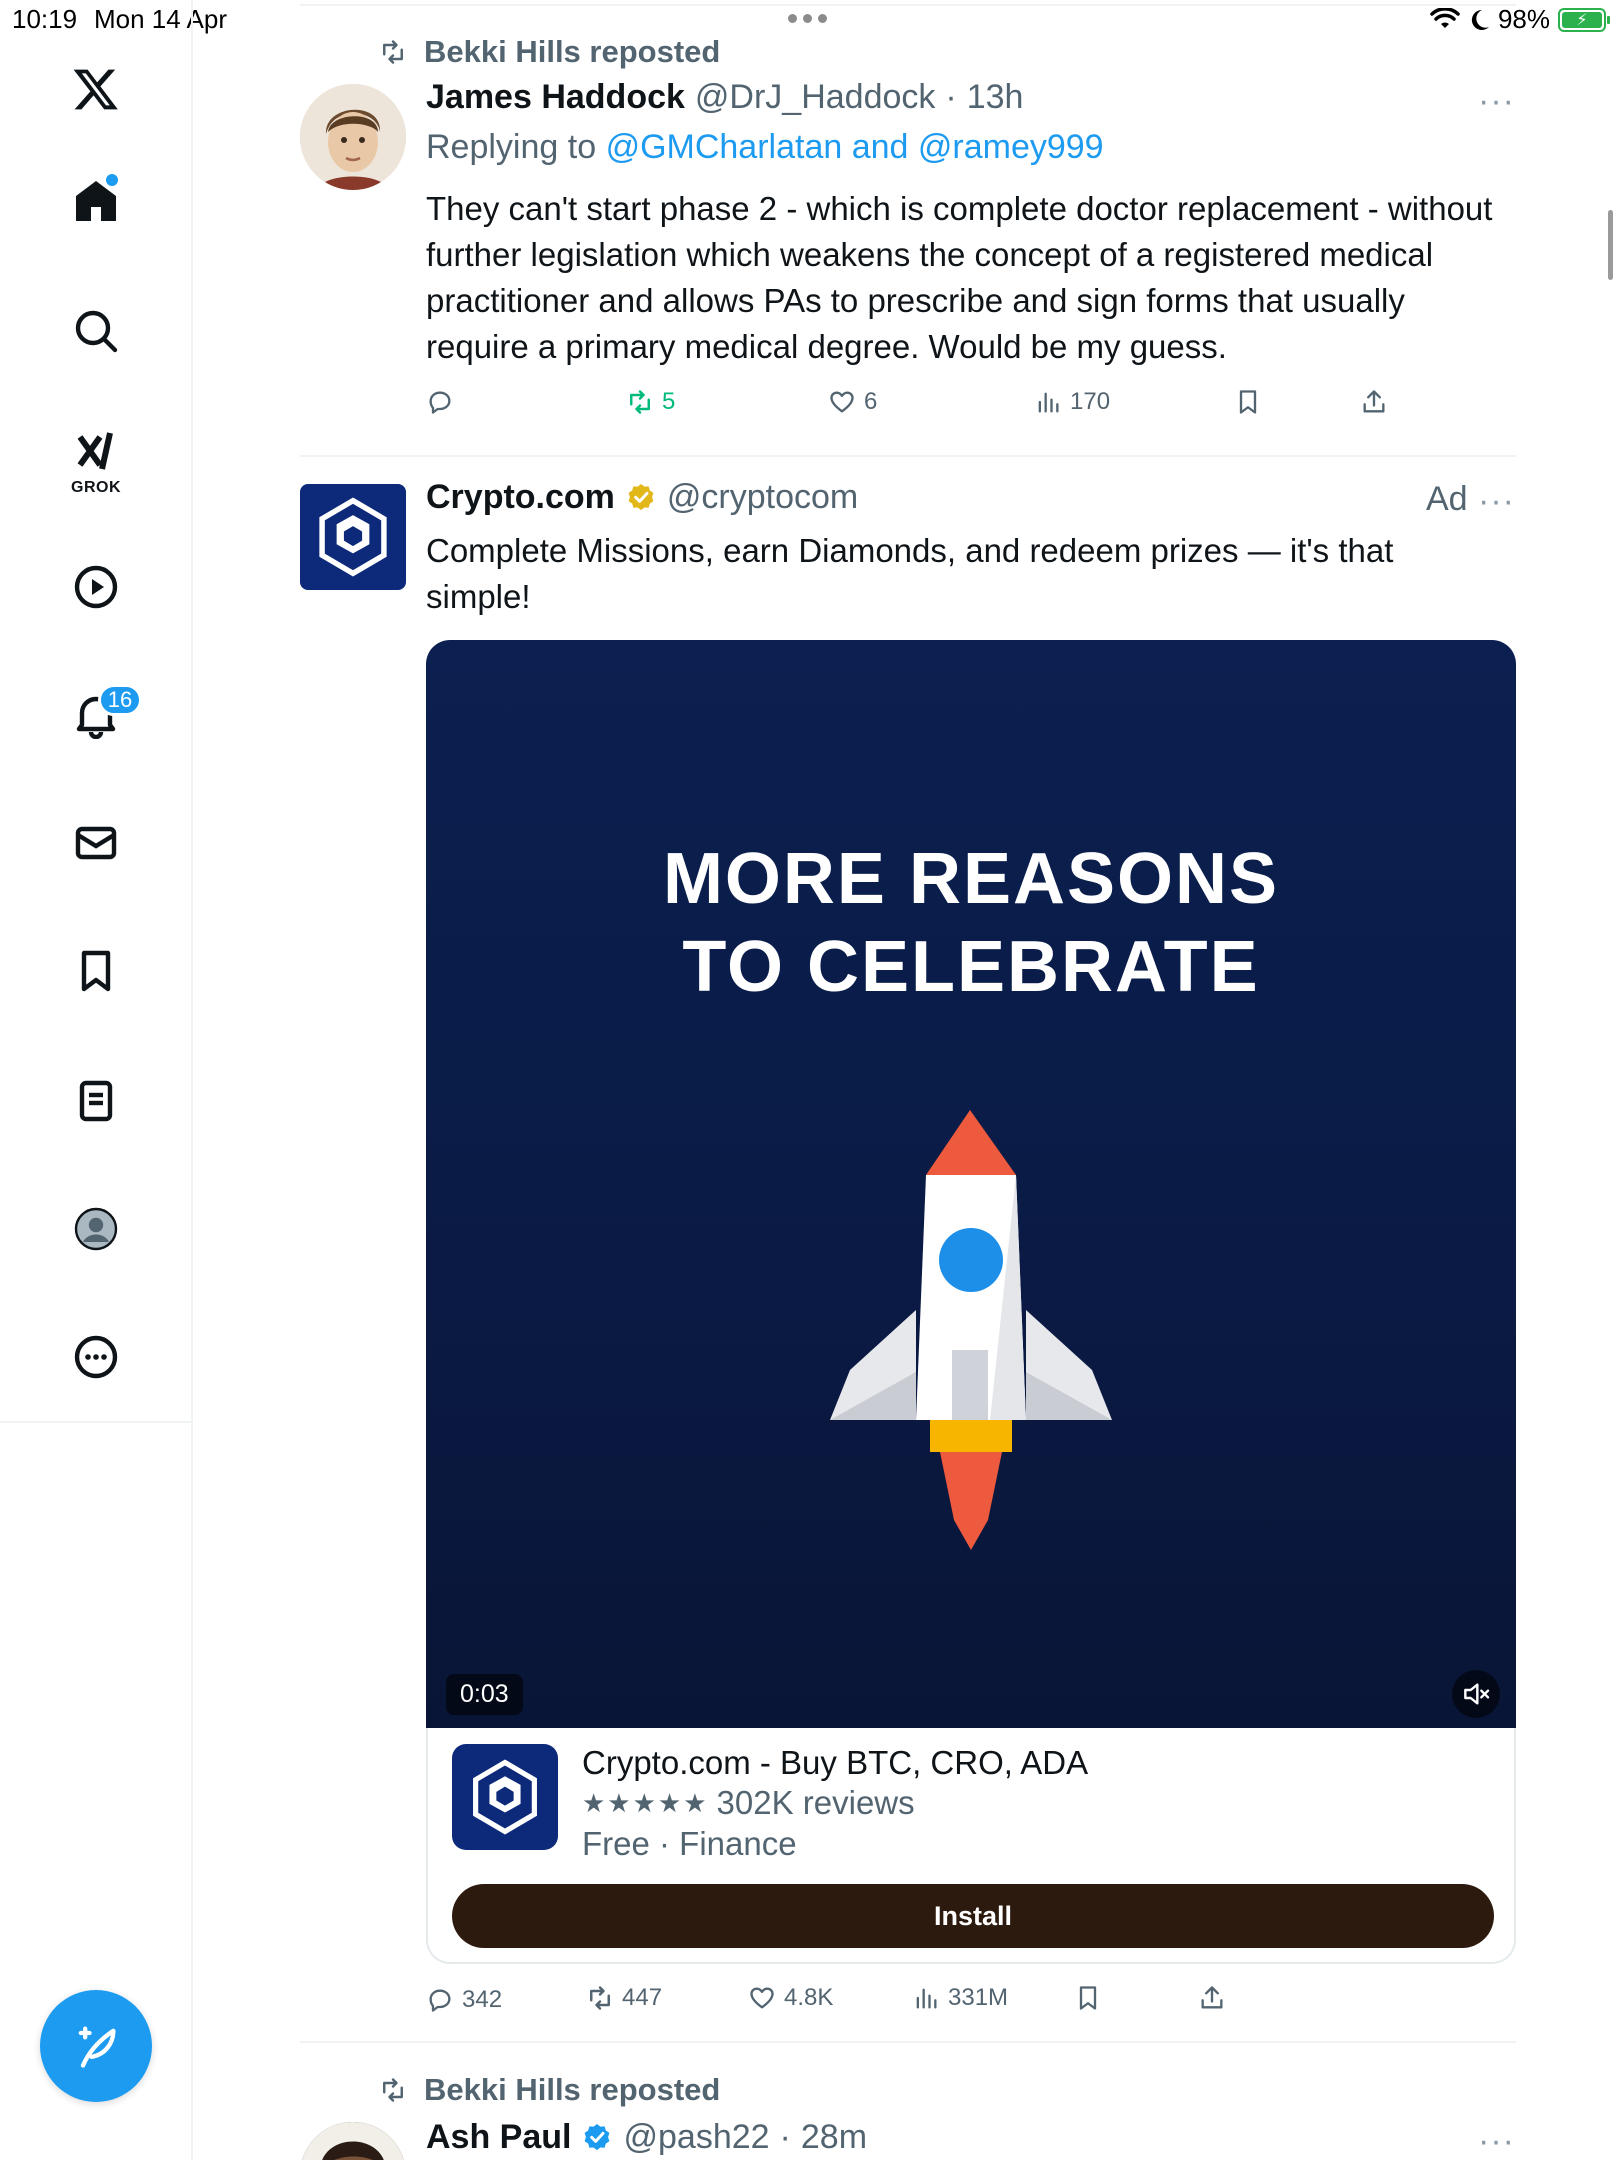 Image resolution: width=1620 pixels, height=2160 pixels. I want to click on speaker-muted-icon, so click(1477, 1694).